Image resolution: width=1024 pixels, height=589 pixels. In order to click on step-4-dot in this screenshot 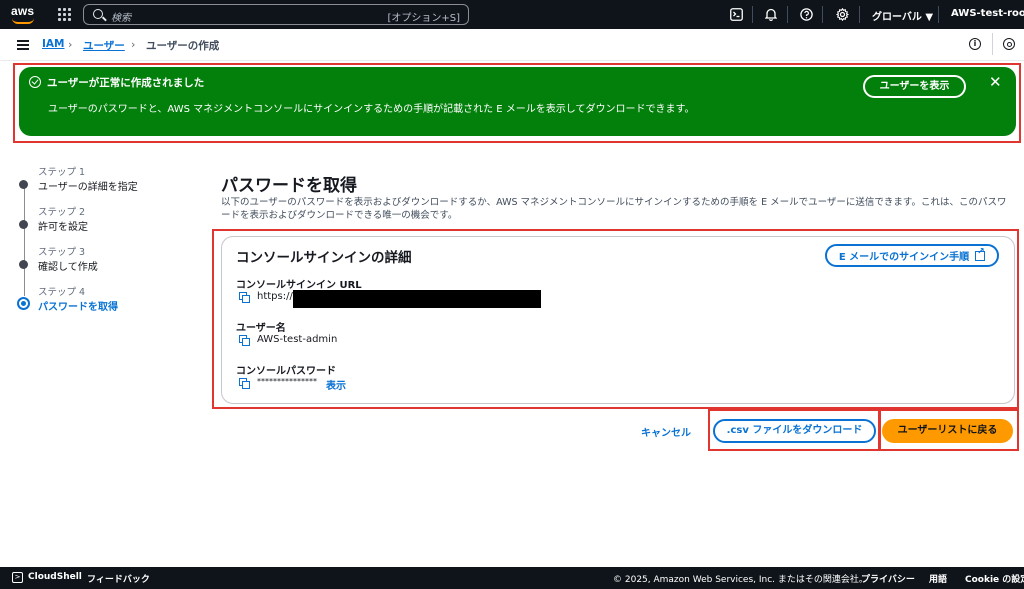, I will do `click(23, 303)`.